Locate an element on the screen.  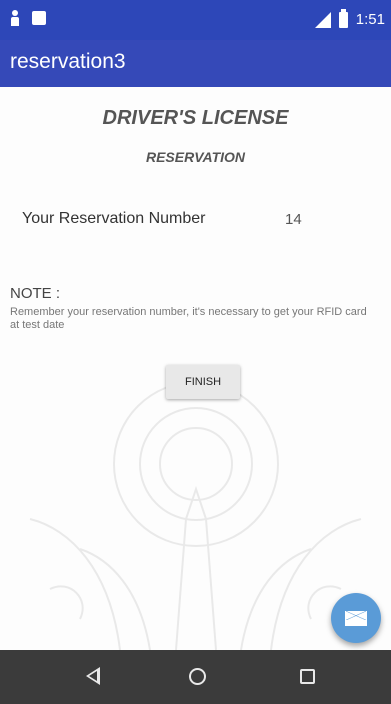
page-title: DRIVER'S LICENSE is located at coordinates (195, 118).